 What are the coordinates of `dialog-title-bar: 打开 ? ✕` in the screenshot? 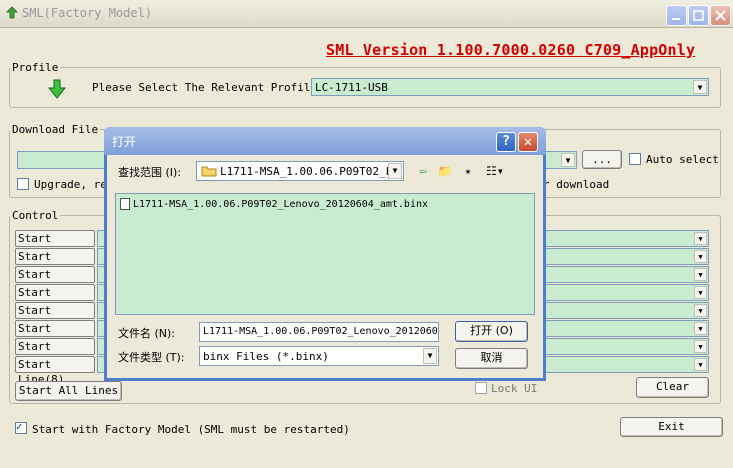 It's located at (325, 141).